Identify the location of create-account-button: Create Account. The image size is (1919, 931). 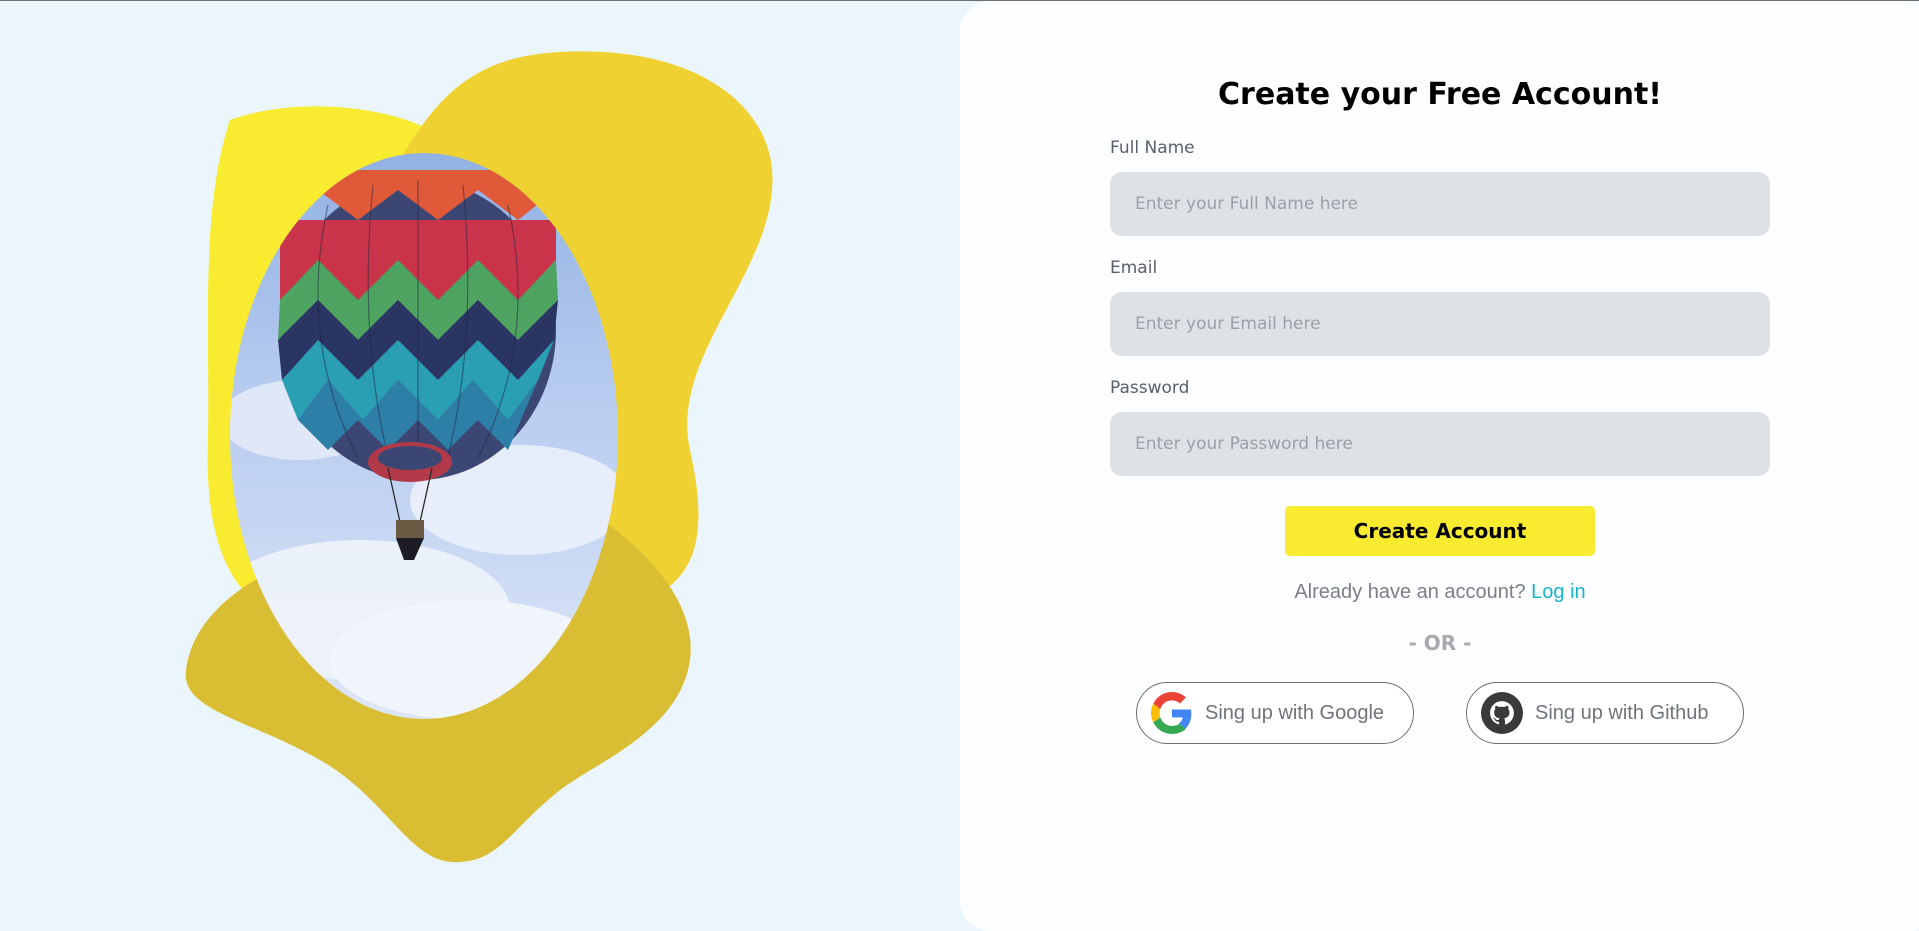
(1440, 531).